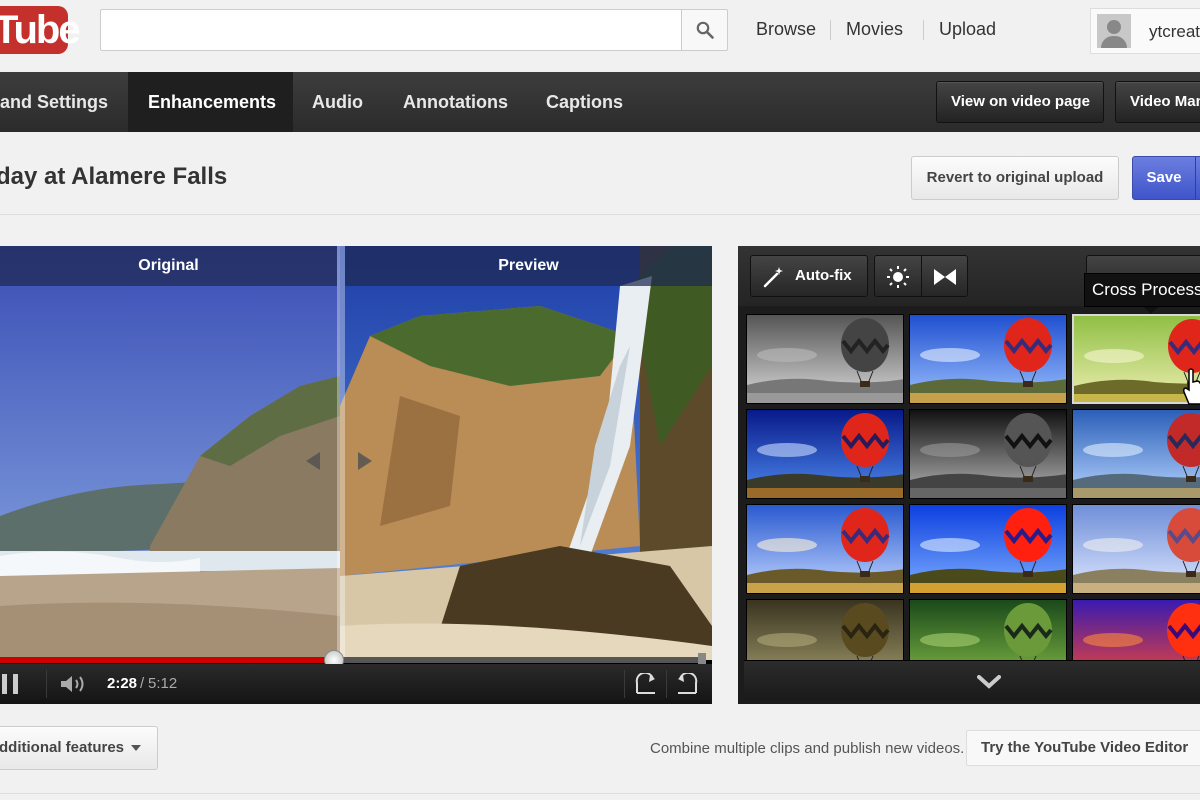 This screenshot has width=1200, height=800. What do you see at coordinates (988, 454) in the screenshot?
I see `filter-thumbnail-dark-mono` at bounding box center [988, 454].